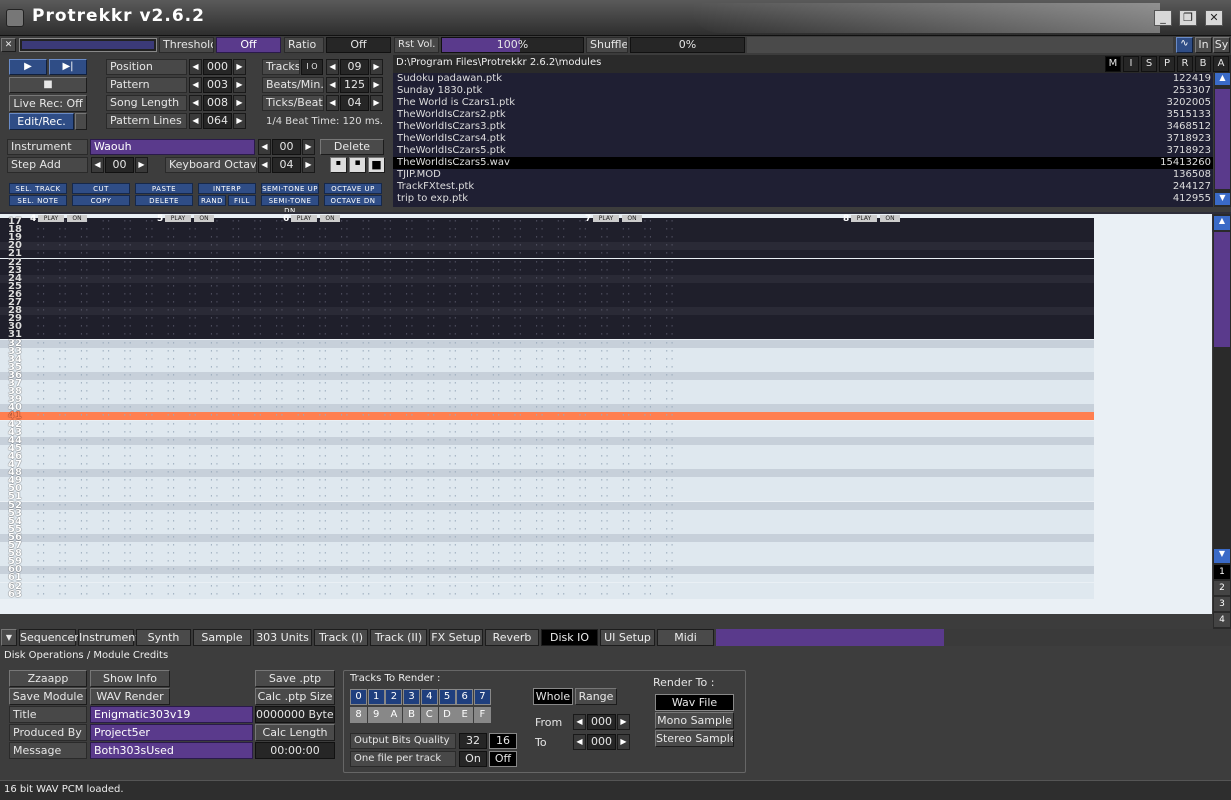 This screenshot has height=800, width=1231. What do you see at coordinates (376, 697) in the screenshot?
I see `render-track-1-button: 1` at bounding box center [376, 697].